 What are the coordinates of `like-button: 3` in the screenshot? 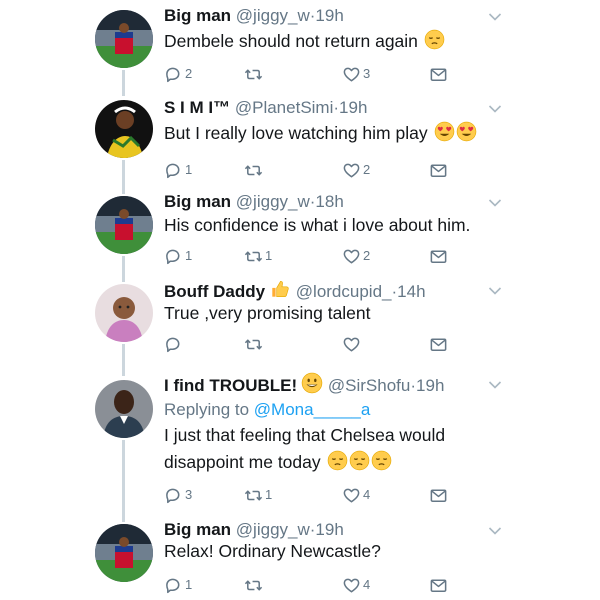 It's located at (356, 74).